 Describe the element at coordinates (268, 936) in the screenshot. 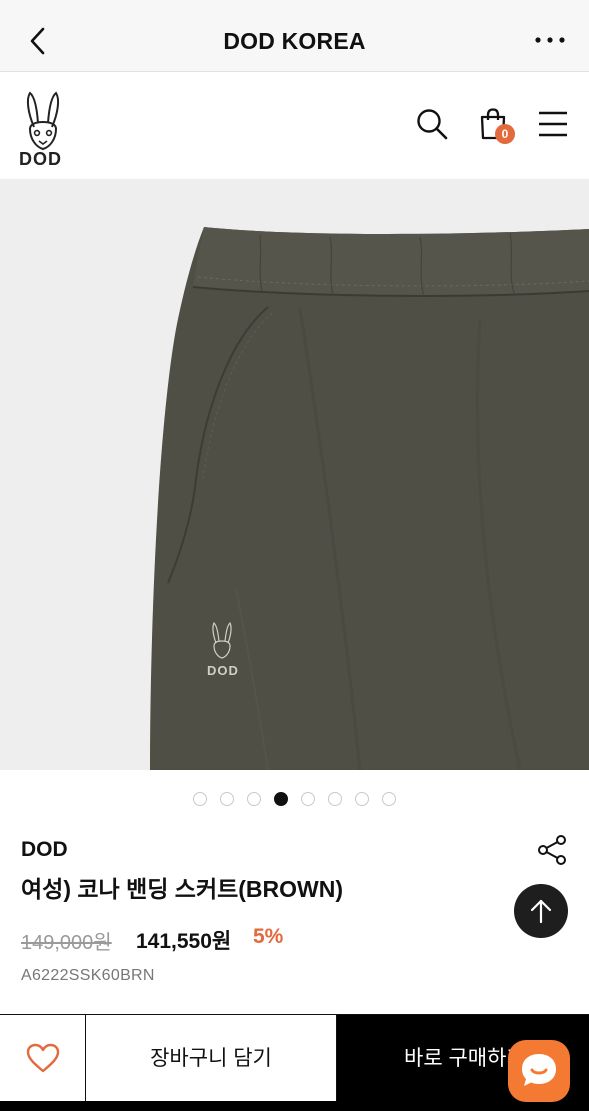

I see `discount-rate: 5%` at that location.